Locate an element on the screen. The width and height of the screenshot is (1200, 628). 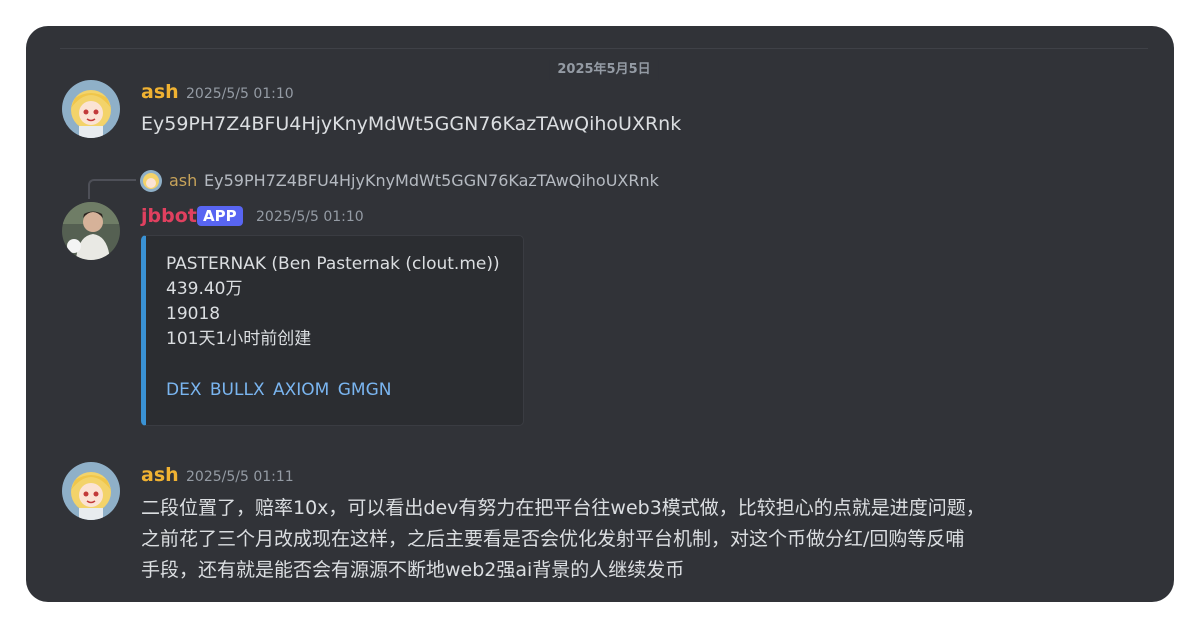
date-divider: 2025年5月5日 is located at coordinates (604, 64).